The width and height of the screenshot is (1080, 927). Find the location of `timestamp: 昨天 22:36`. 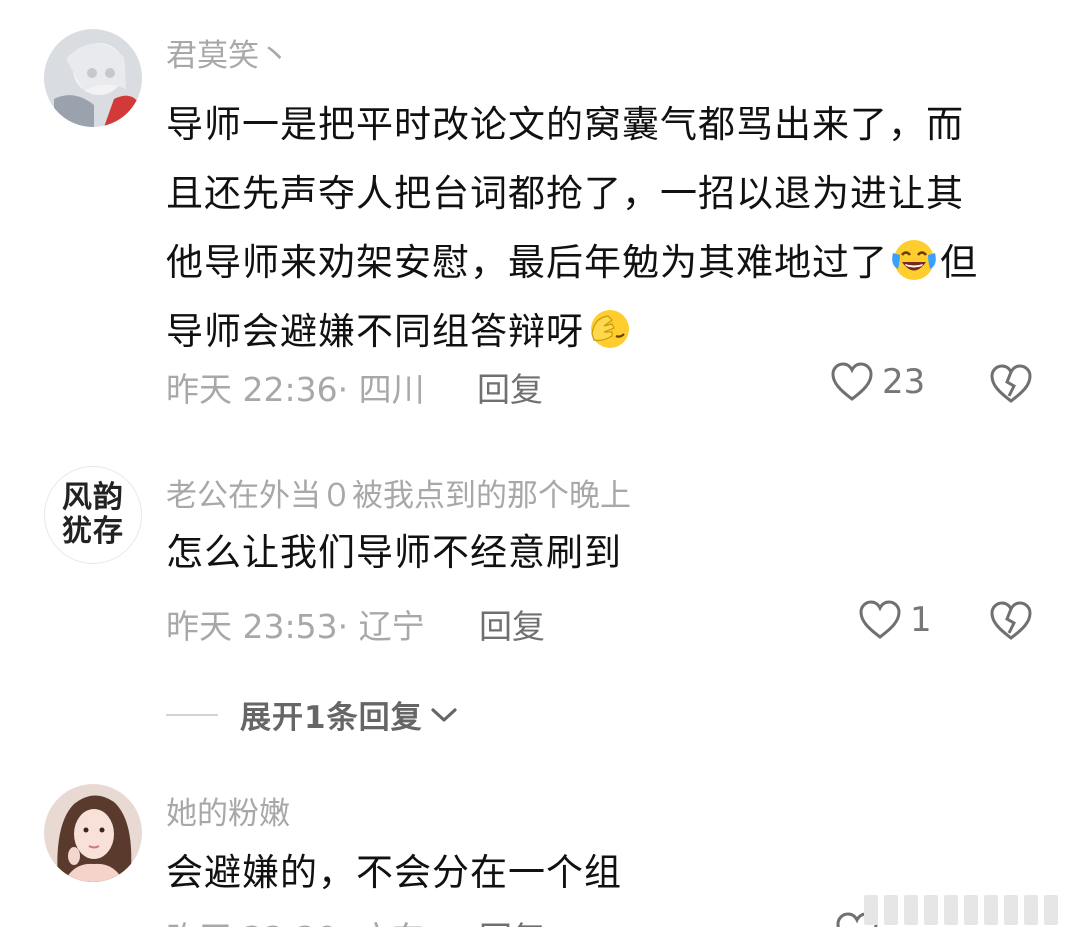

timestamp: 昨天 22:36 is located at coordinates (252, 389).